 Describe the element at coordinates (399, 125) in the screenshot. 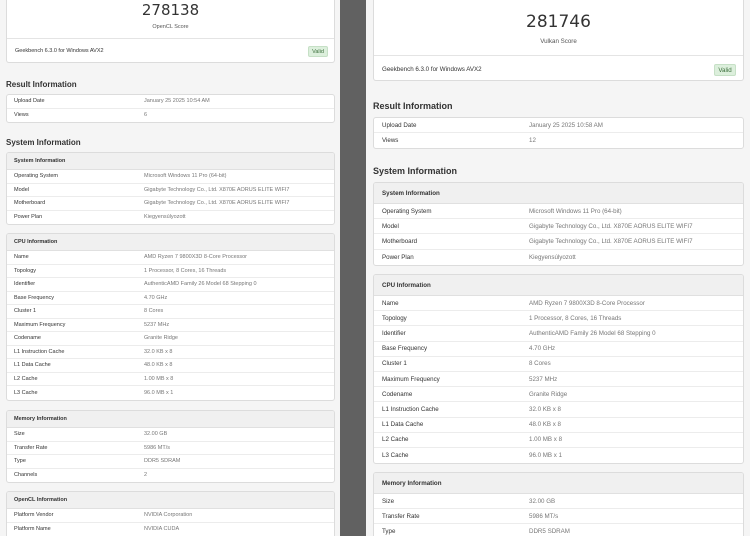

I see `row-key: Upload Date` at that location.